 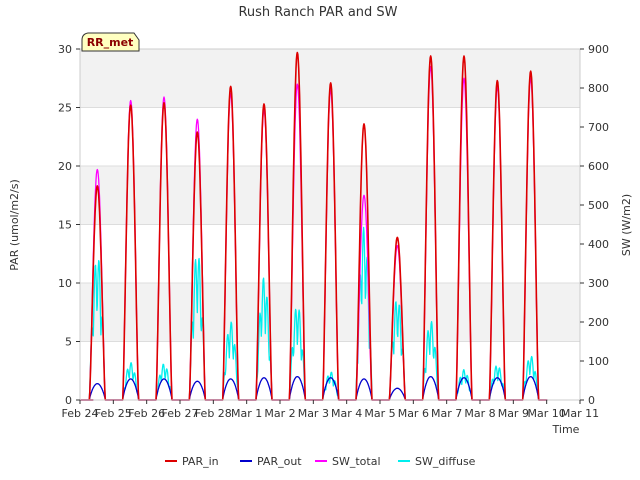 What do you see at coordinates (598, 127) in the screenshot?
I see `y-right-tick-label: 700` at bounding box center [598, 127].